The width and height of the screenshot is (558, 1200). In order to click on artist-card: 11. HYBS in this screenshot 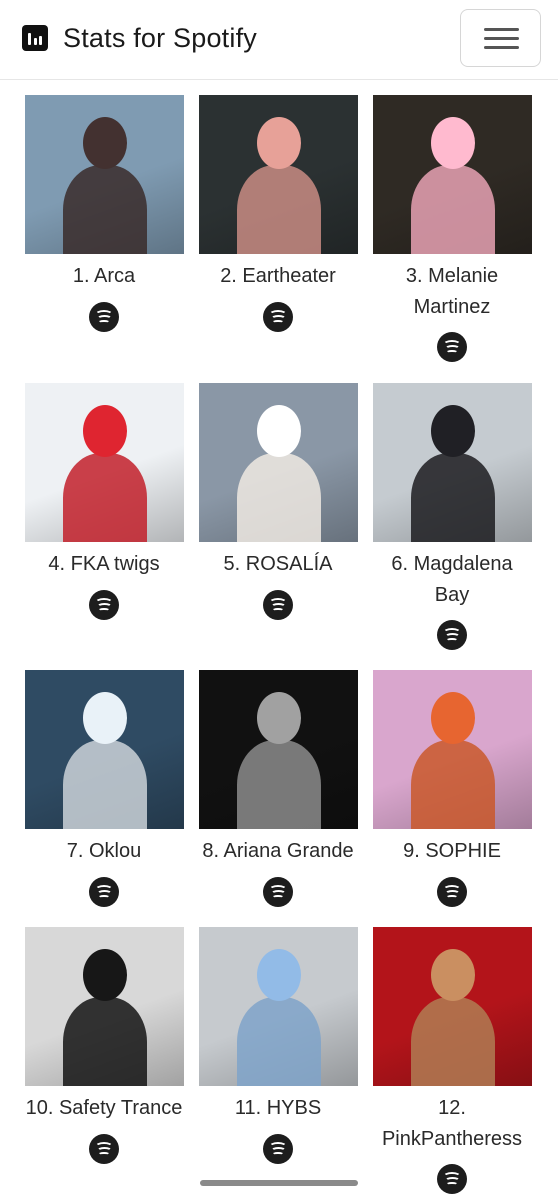, I will do `click(278, 1063)`.